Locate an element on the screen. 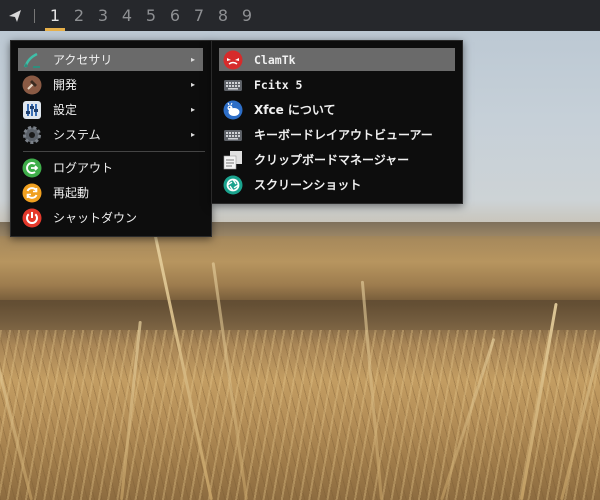  menu-item-label: システム is located at coordinates (77, 135).